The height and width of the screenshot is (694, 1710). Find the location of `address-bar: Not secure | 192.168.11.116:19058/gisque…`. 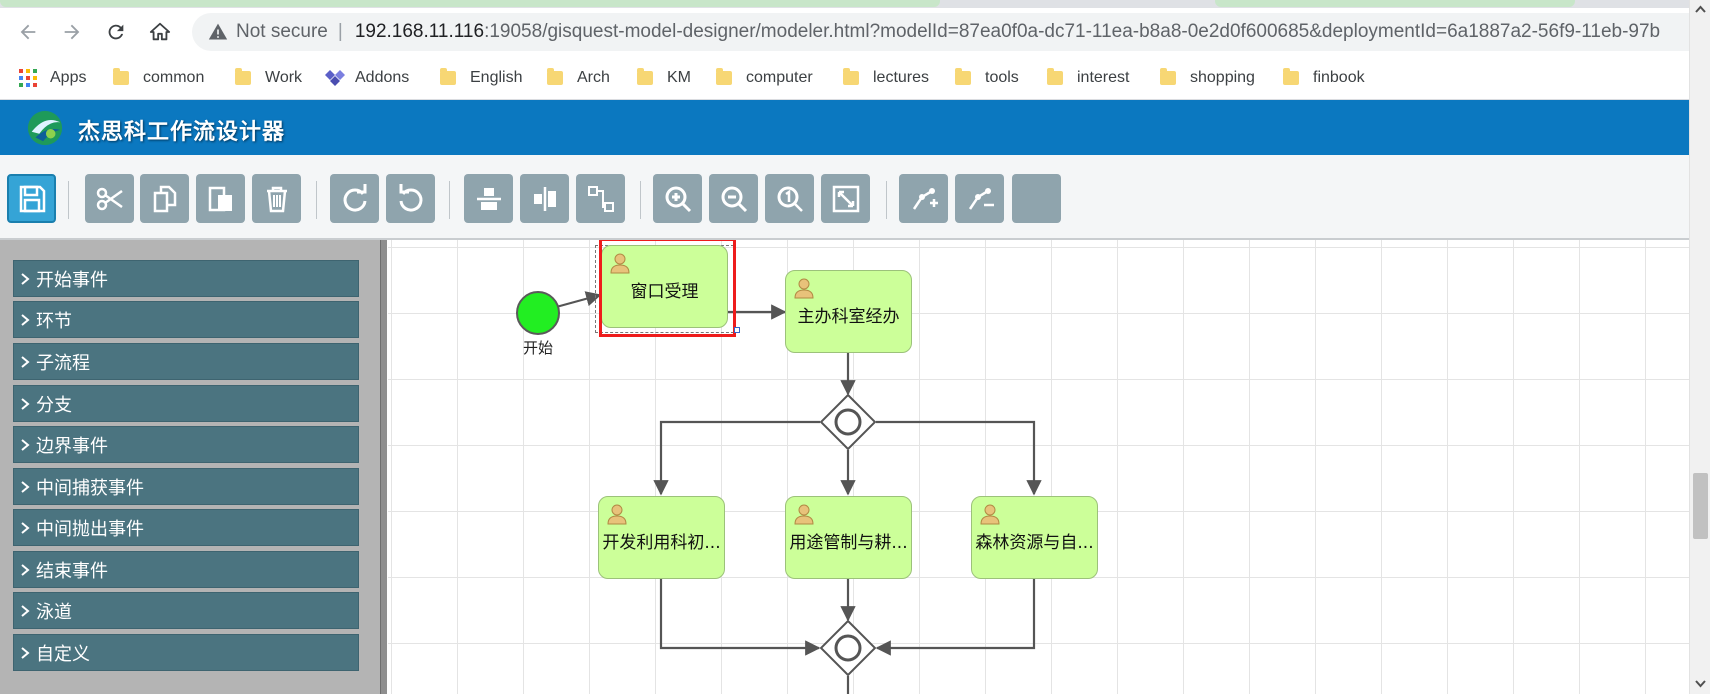

address-bar: Not secure | 192.168.11.116:19058/gisque… is located at coordinates (951, 32).